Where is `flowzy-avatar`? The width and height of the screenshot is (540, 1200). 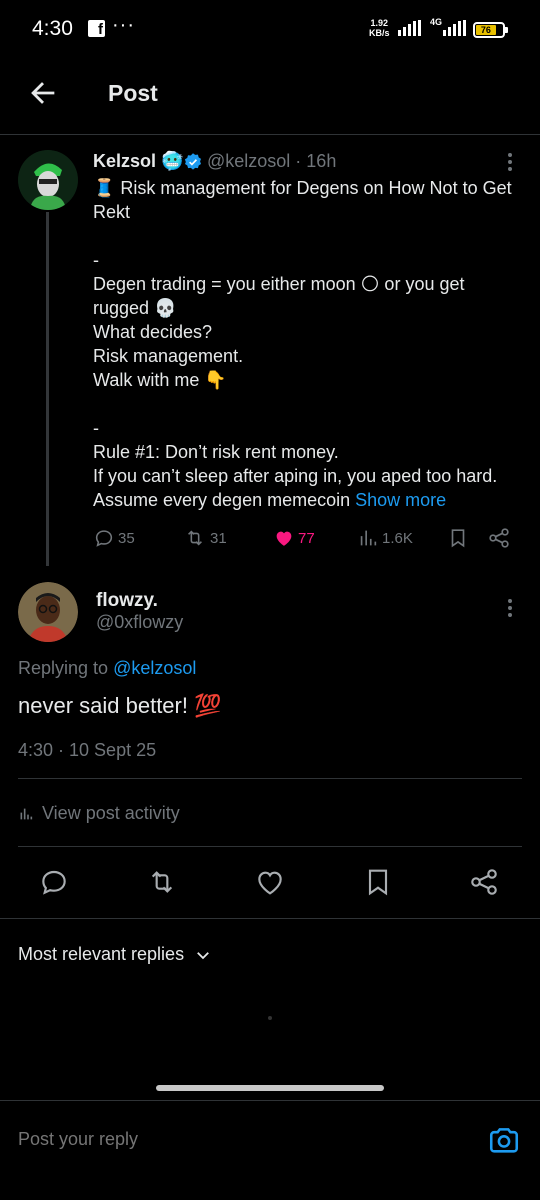 flowzy-avatar is located at coordinates (48, 612).